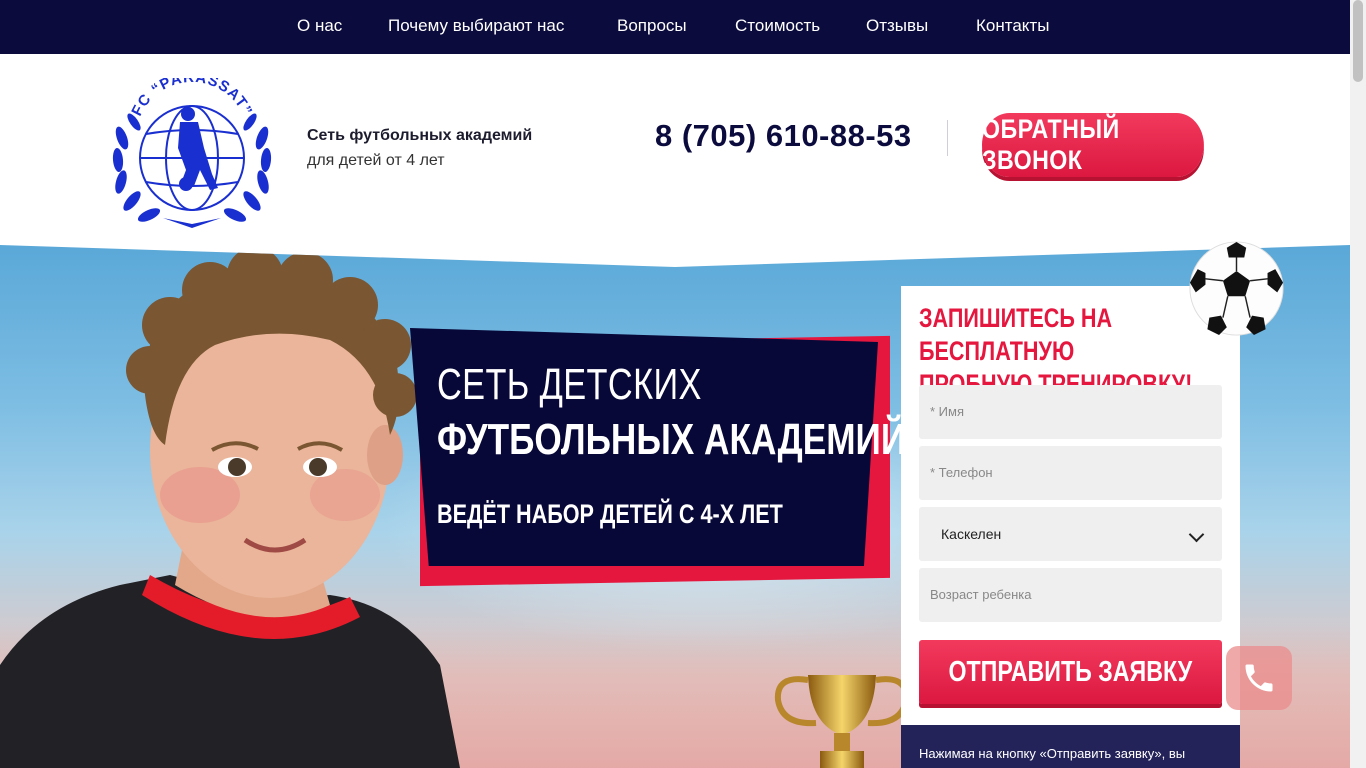 The width and height of the screenshot is (1366, 768). I want to click on submit-button-label: ОТПРАВИТЬ ЗАЯВКУ, so click(1070, 671).